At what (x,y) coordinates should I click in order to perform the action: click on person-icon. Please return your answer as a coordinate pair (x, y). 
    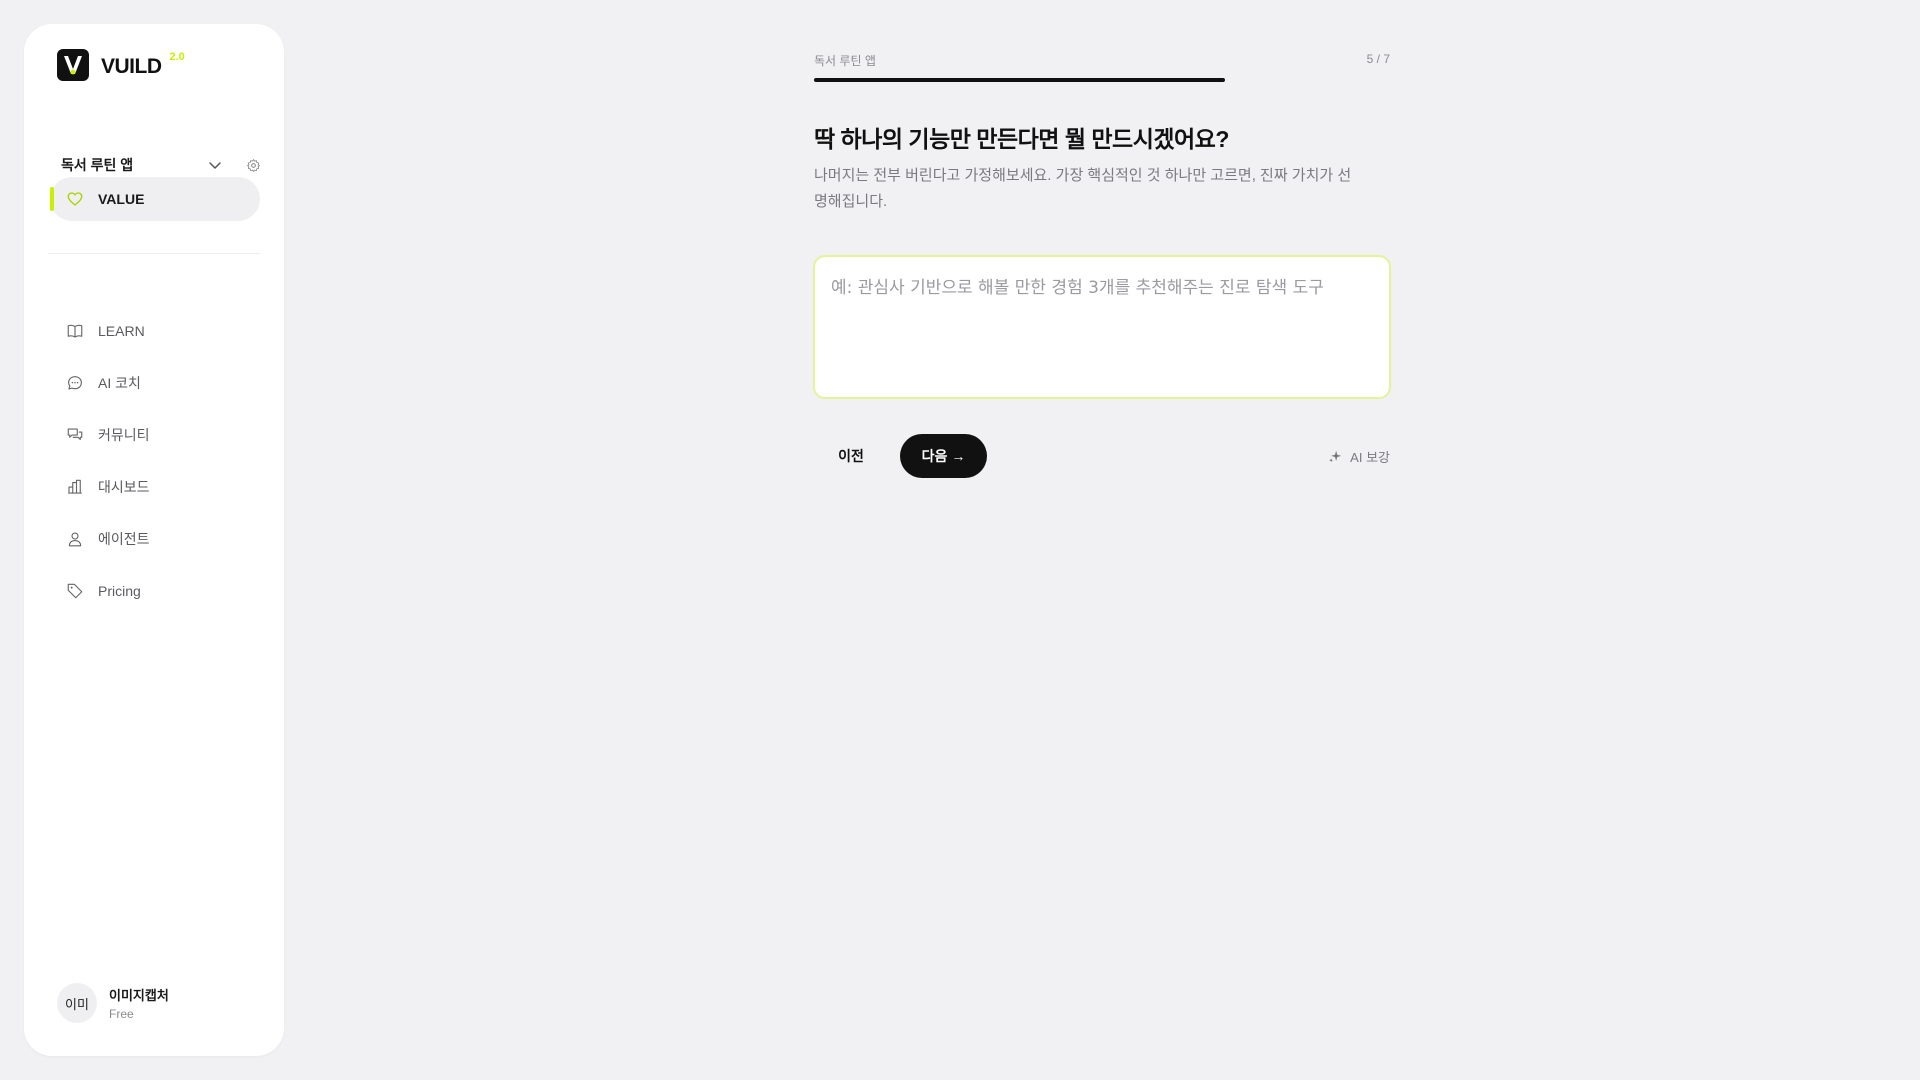
    Looking at the image, I should click on (75, 539).